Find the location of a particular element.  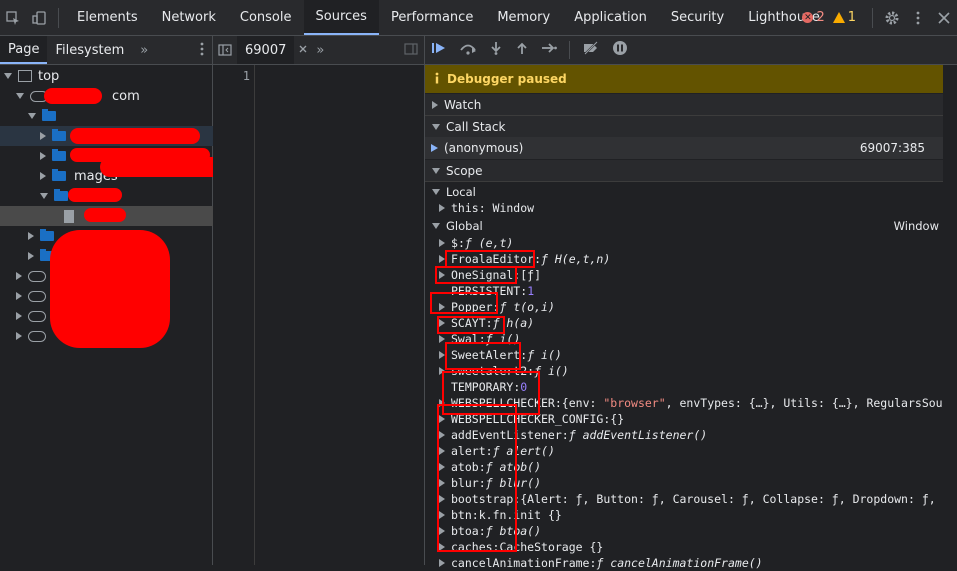

tree-item-domain: com is located at coordinates (114, 96).